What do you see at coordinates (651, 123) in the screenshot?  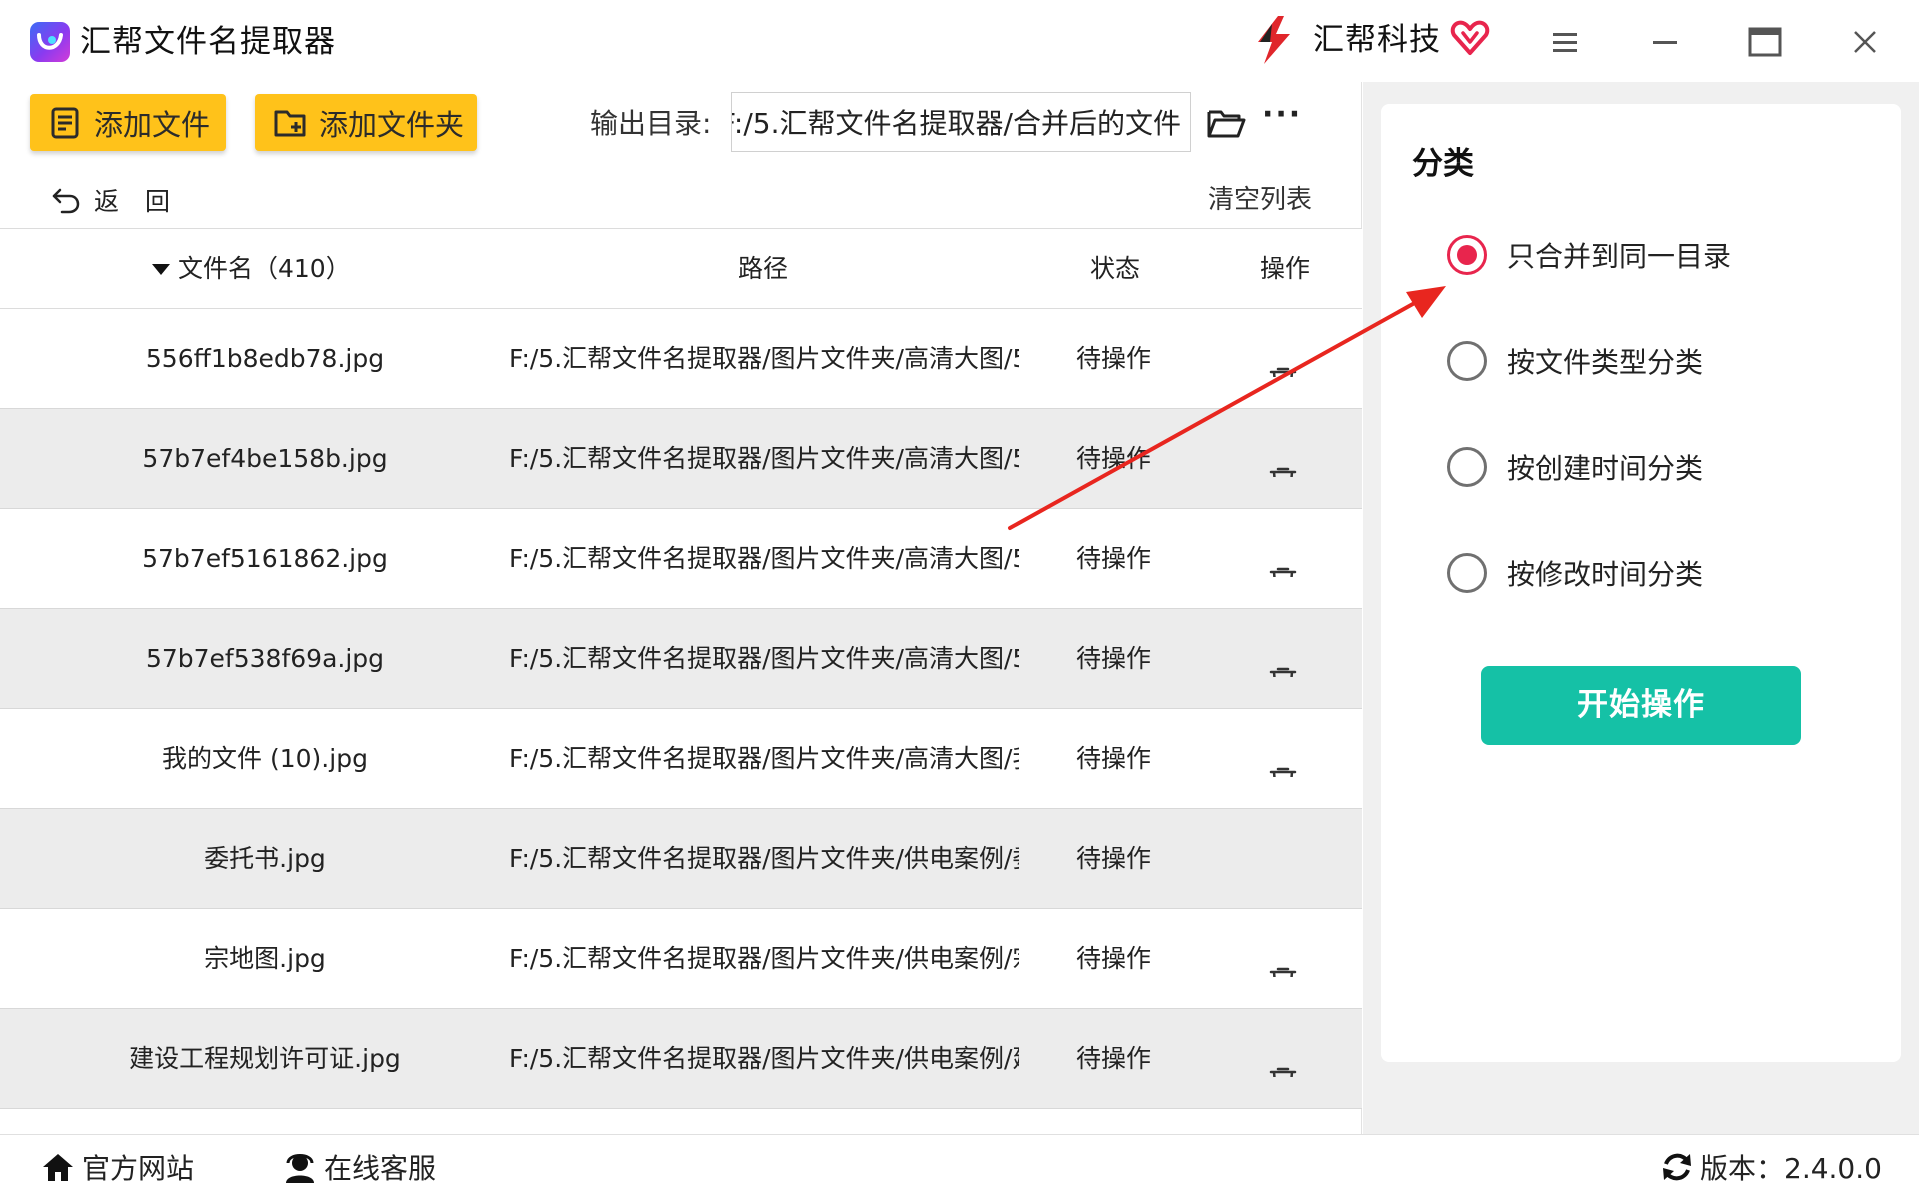 I see `output-dir-label: 输出目录:` at bounding box center [651, 123].